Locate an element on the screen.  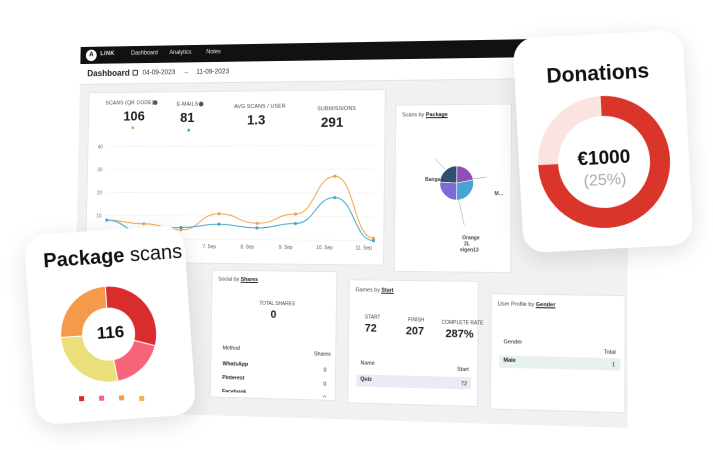
y-tick-label: 30 is located at coordinates (99, 170).